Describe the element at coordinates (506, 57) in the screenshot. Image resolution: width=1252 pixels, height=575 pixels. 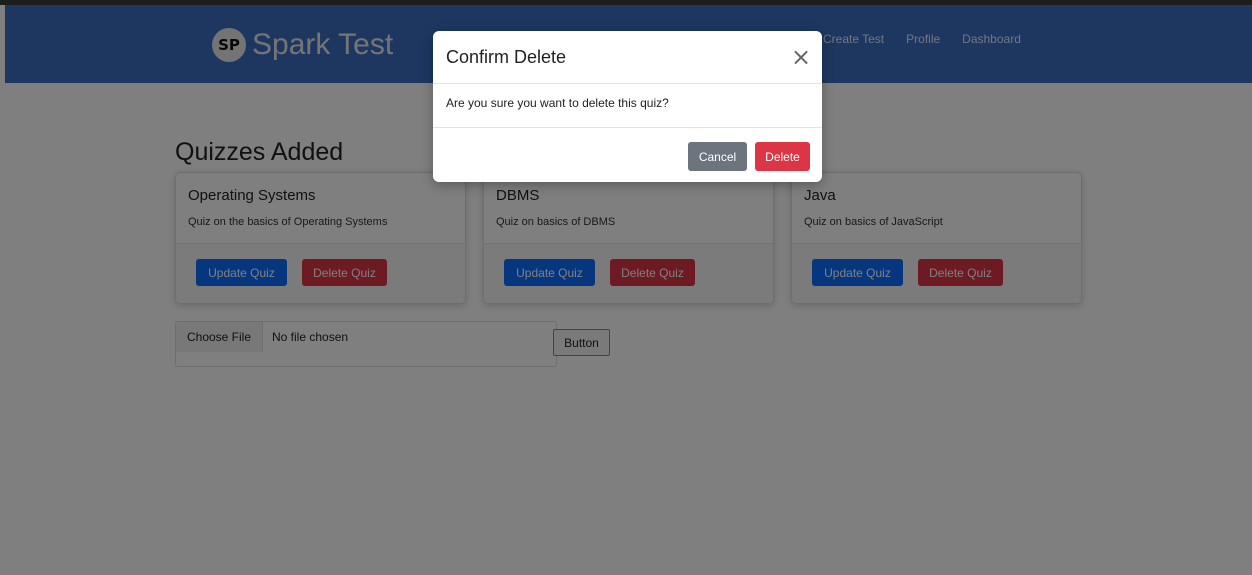
I see `modal-title: Confirm Delete` at that location.